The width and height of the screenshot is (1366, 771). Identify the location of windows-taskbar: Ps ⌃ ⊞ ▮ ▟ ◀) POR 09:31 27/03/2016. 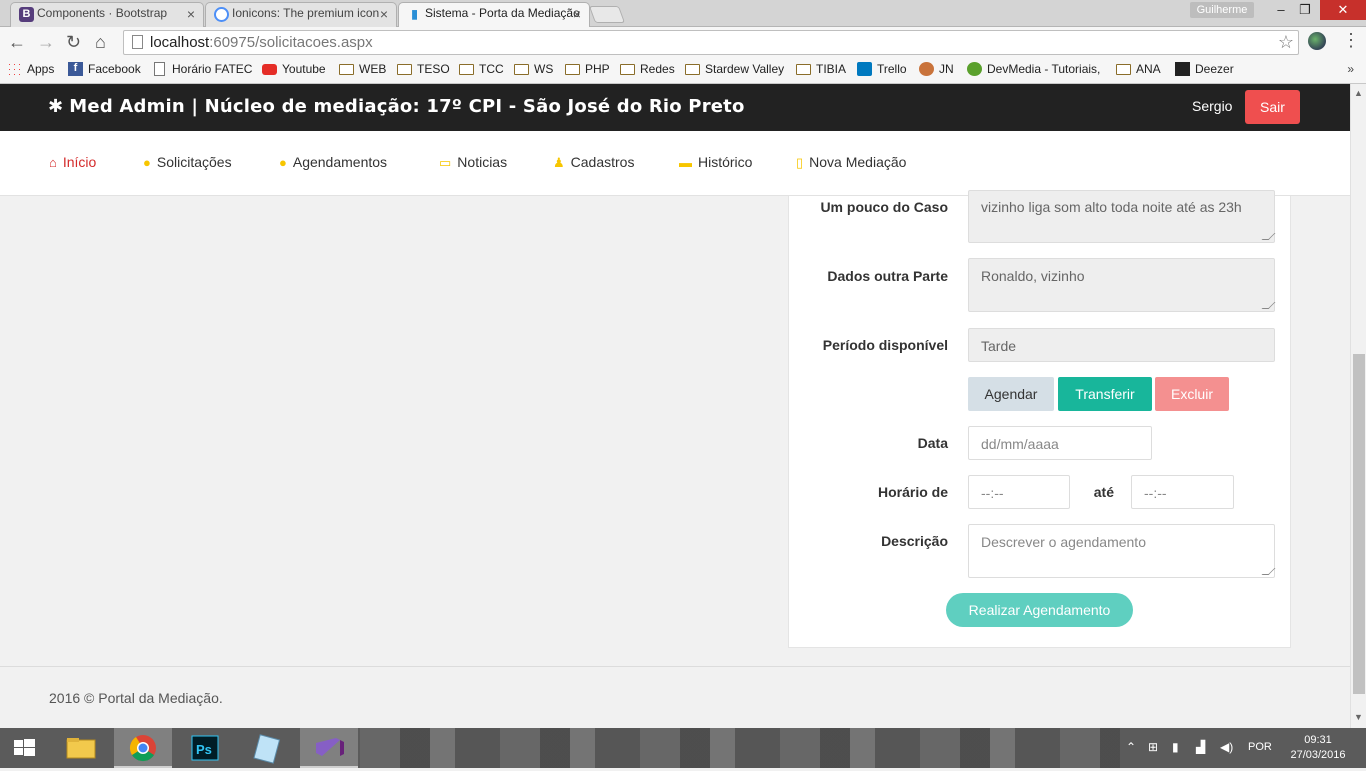
(683, 748).